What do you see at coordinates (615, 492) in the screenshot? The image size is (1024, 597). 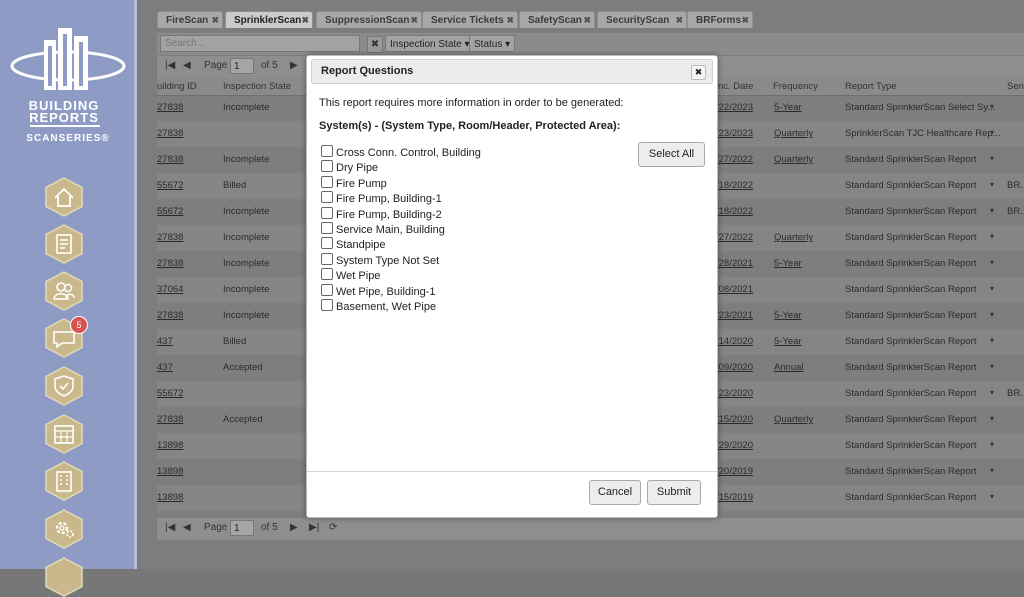 I see `cancel-button: Cancel` at bounding box center [615, 492].